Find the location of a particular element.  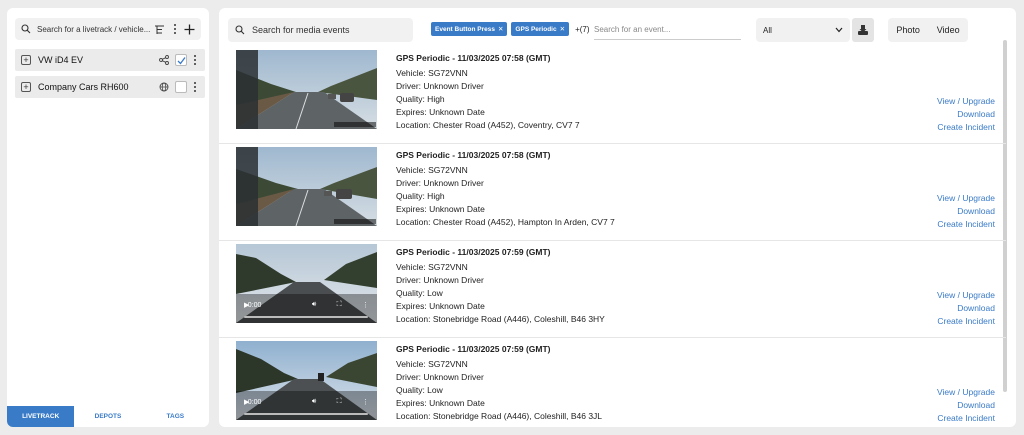

select-value: All is located at coordinates (767, 30).